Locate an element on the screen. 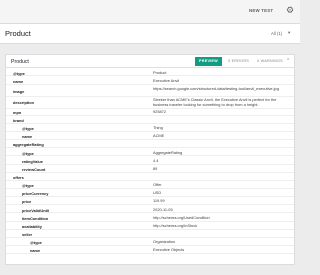  property-value: Executive Objects is located at coordinates (169, 250).